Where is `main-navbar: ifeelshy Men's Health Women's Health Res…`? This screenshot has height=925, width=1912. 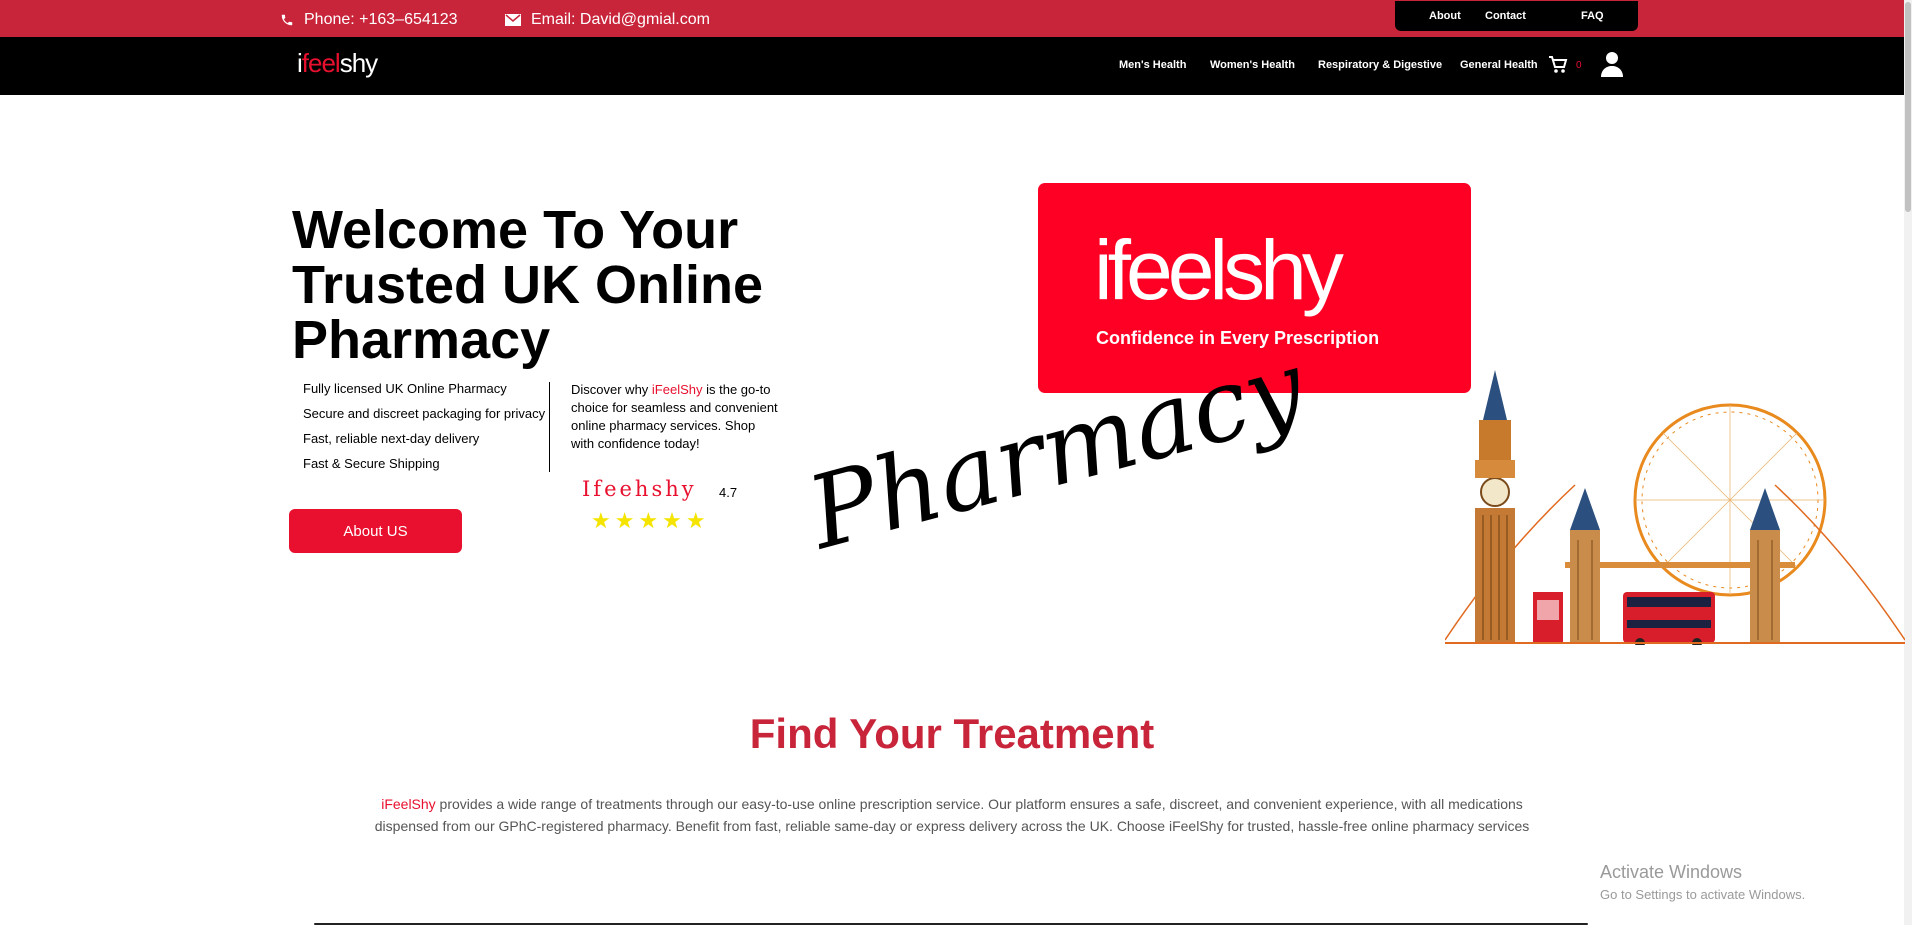 main-navbar: ifeelshy Men's Health Women's Health Res… is located at coordinates (952, 66).